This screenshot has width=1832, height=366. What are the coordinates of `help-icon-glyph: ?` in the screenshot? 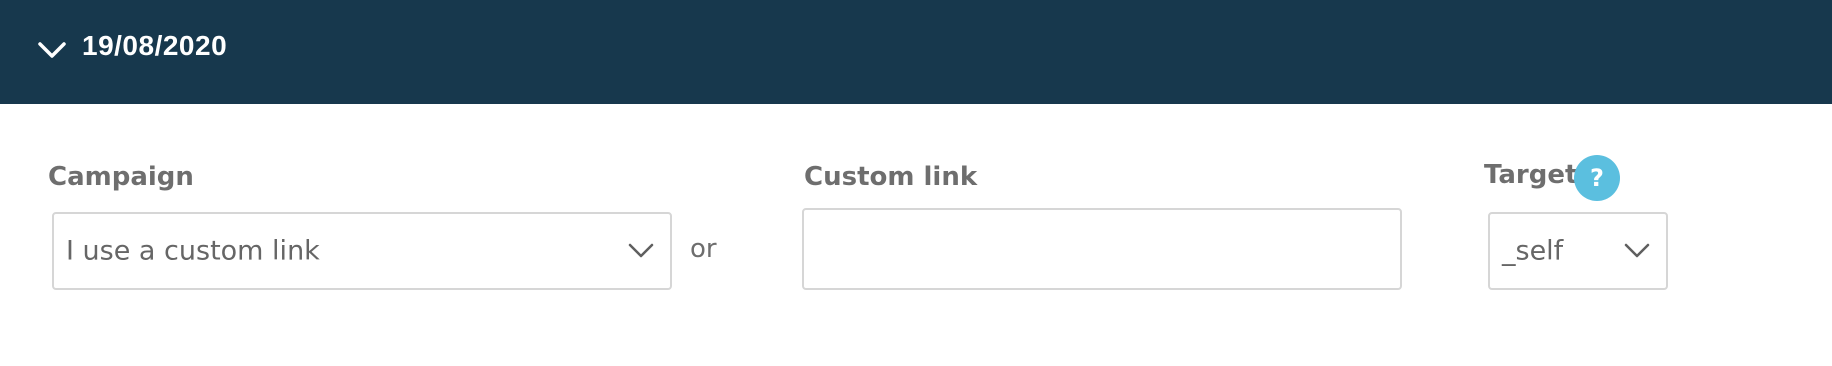 It's located at (1597, 178).